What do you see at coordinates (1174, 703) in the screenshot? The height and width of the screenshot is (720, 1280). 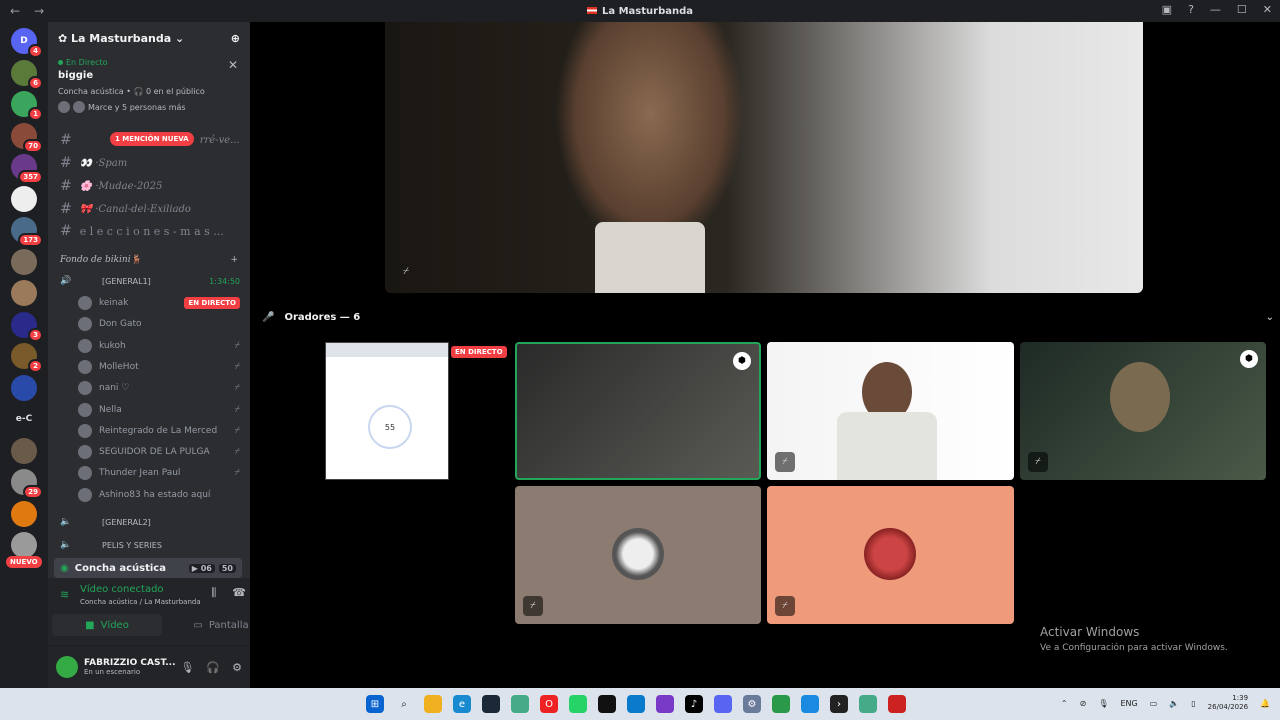 I see `volume-icon: 🔈` at bounding box center [1174, 703].